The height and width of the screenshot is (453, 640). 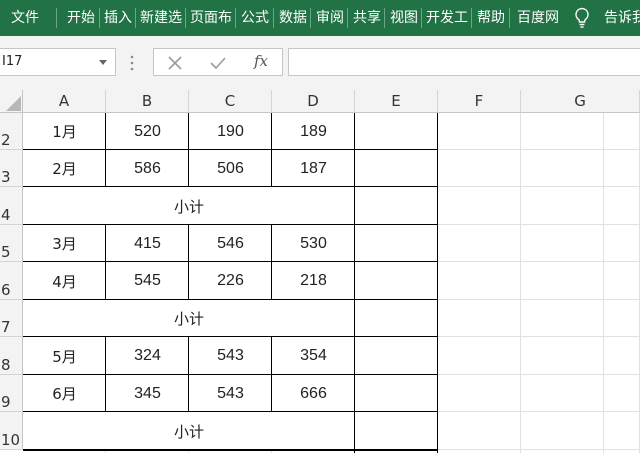 I want to click on gridline-vertical, so click(x=520, y=283).